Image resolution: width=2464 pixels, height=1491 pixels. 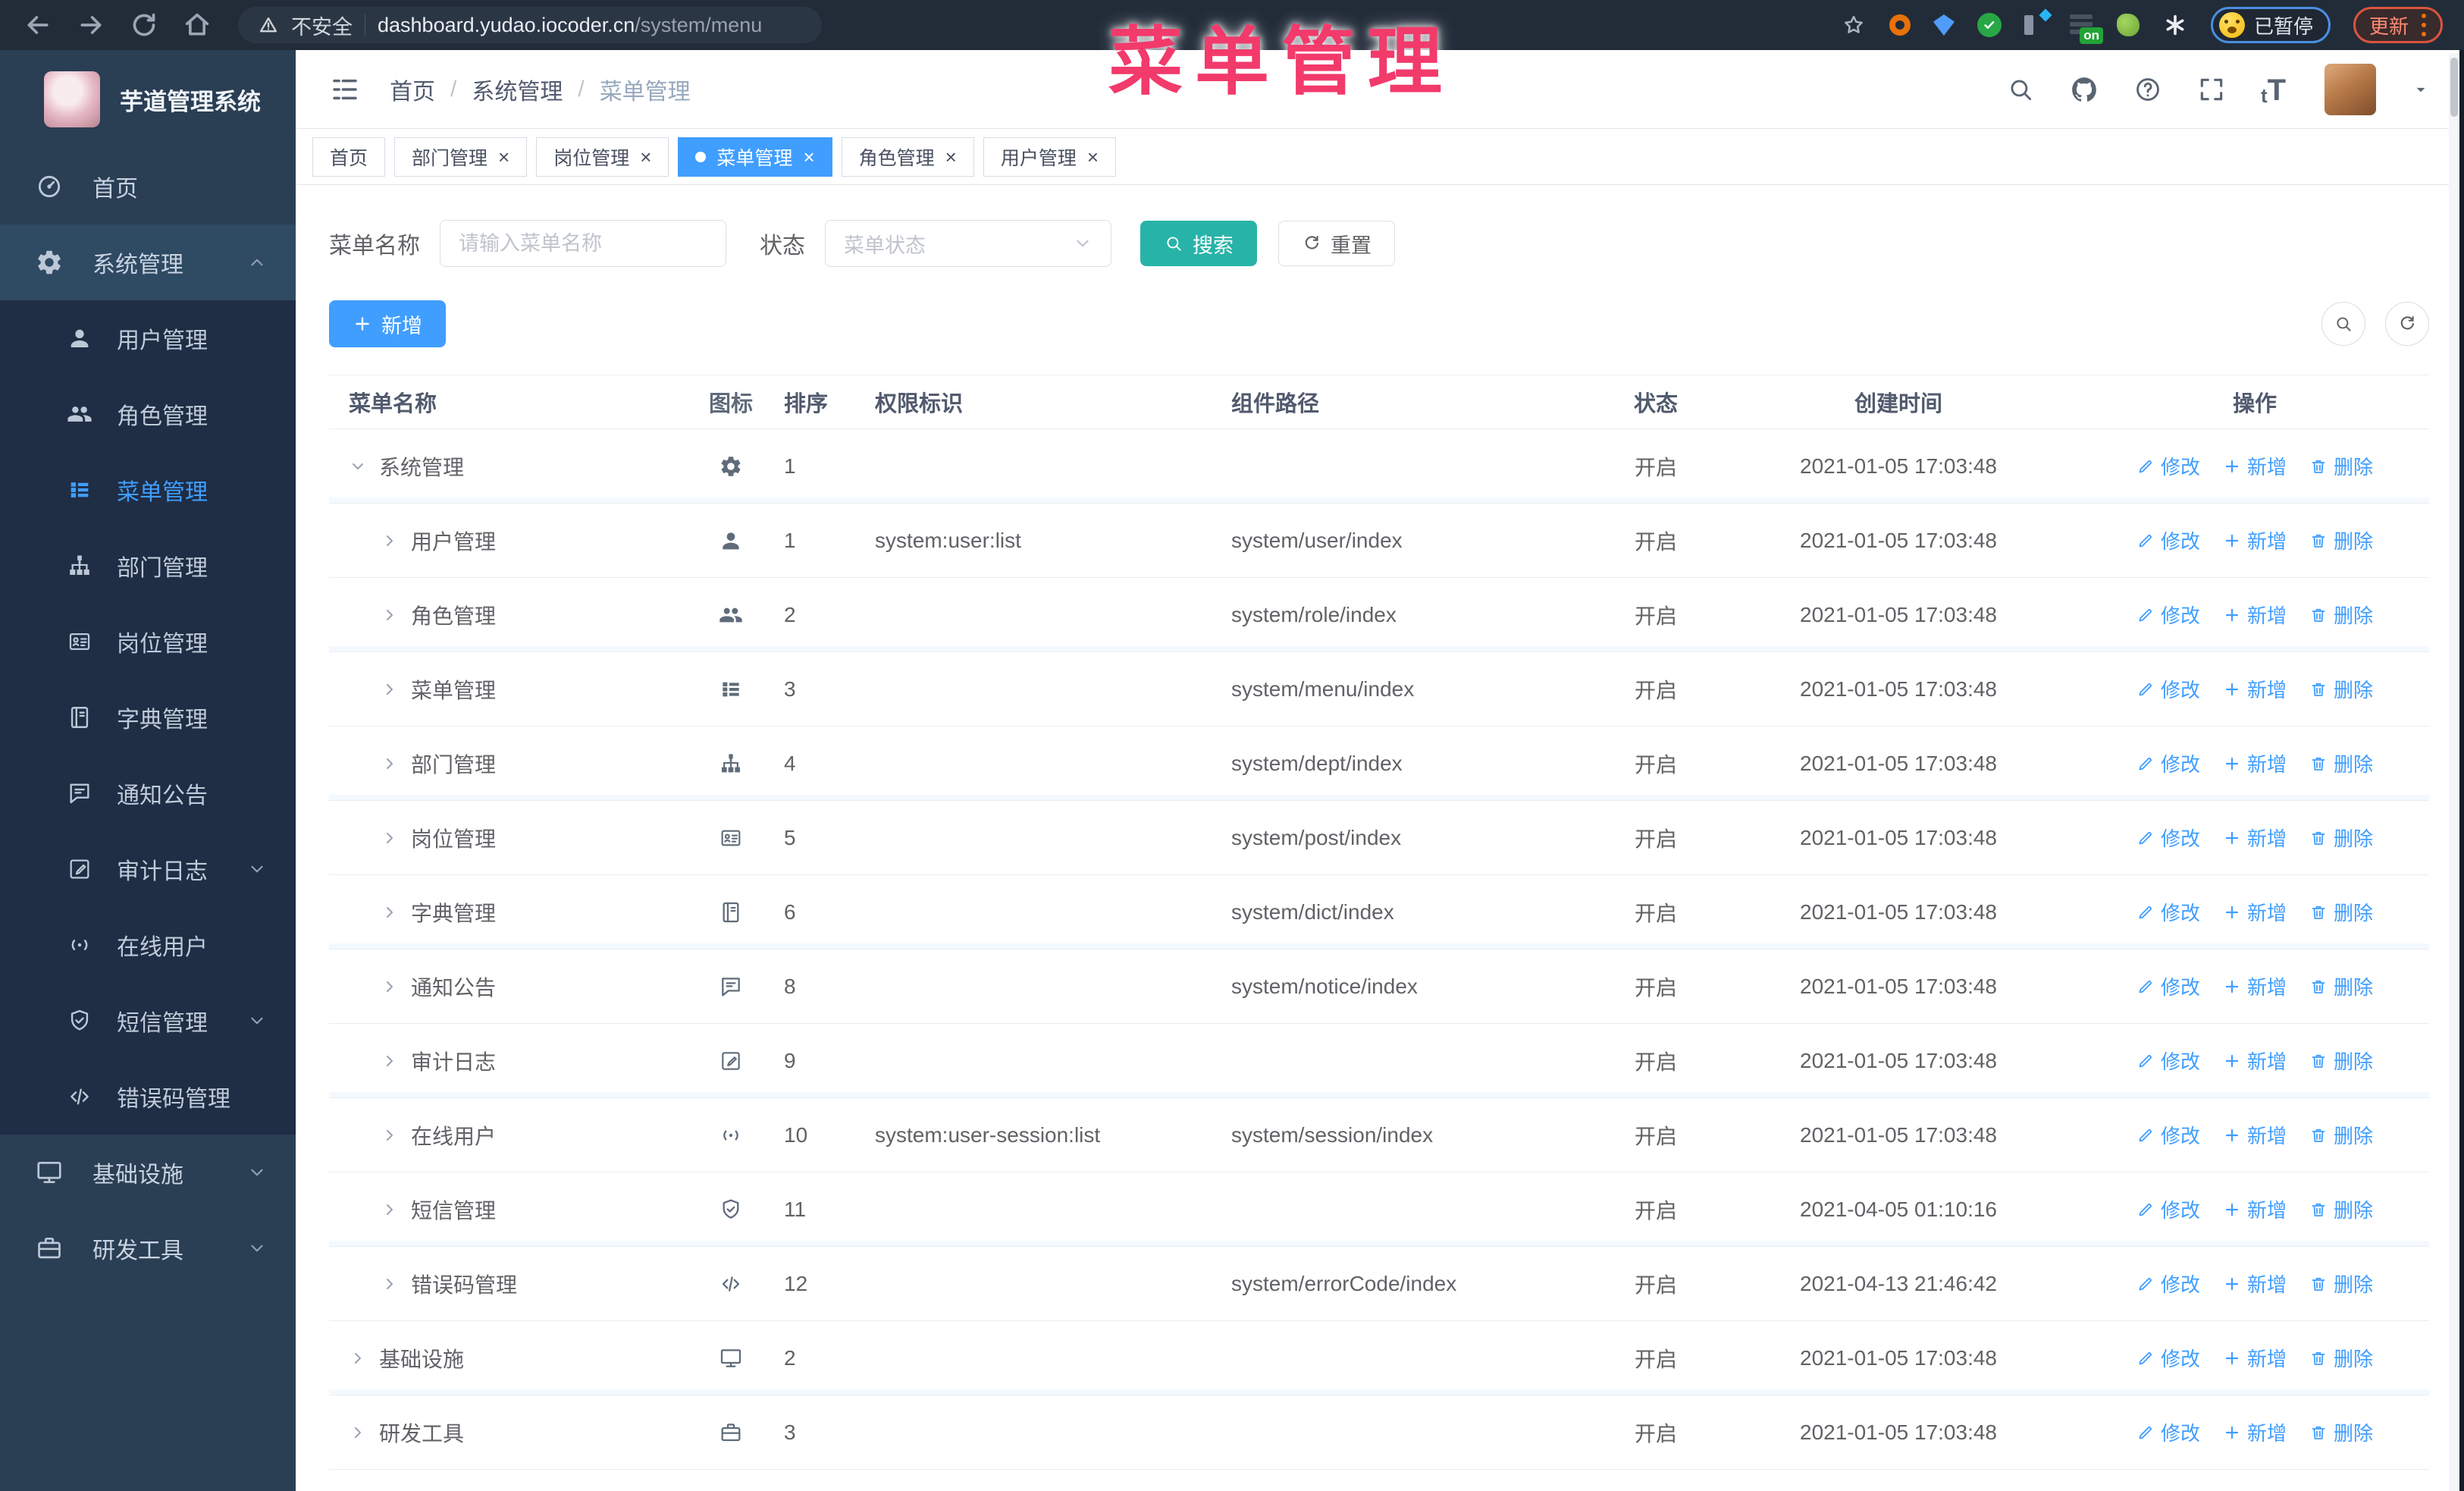 I want to click on update-browser-button: 更新, so click(x=2398, y=25).